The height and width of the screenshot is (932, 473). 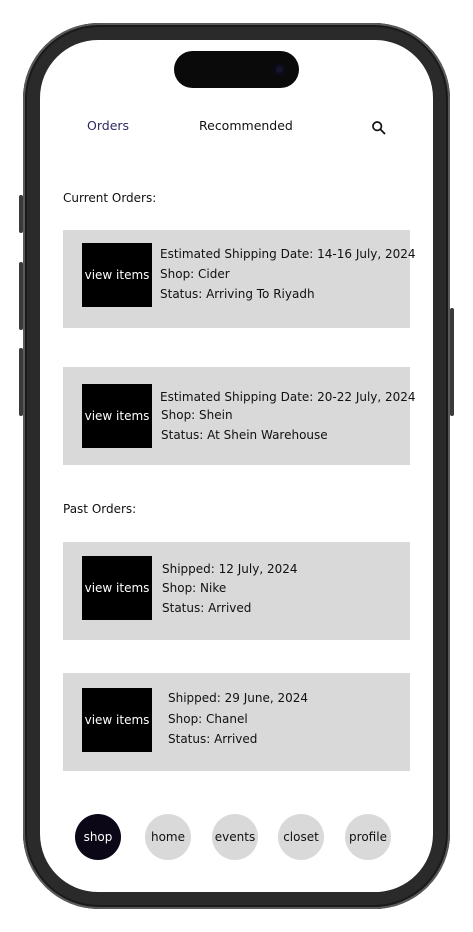 What do you see at coordinates (195, 274) in the screenshot?
I see `order-shop: Shop: Cider` at bounding box center [195, 274].